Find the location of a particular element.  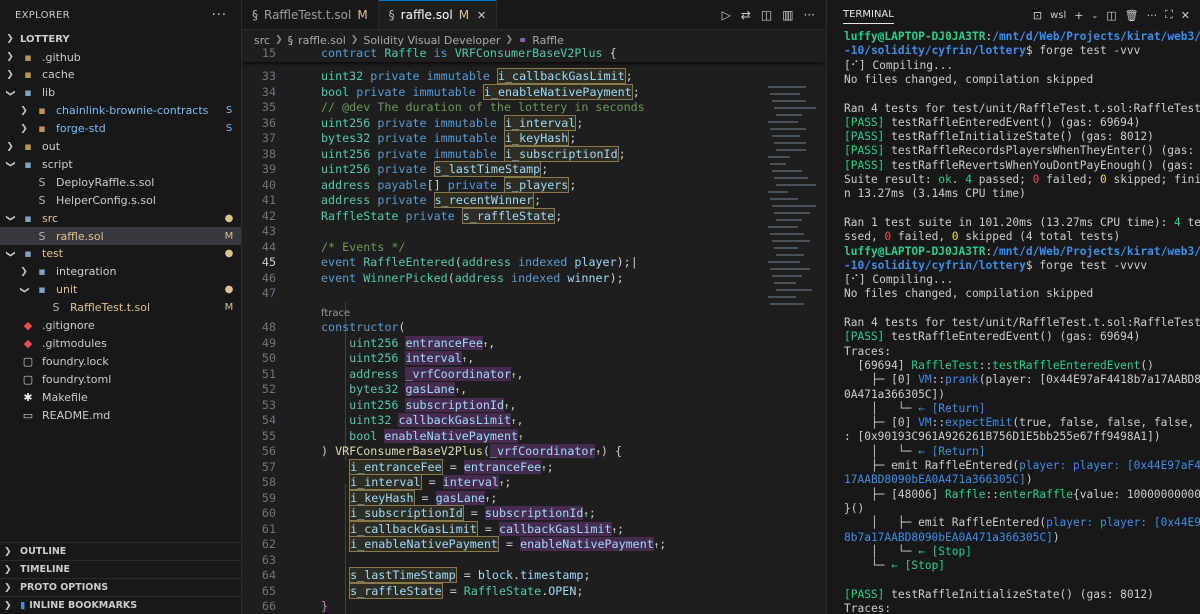

tab-raffle: § raffle.sol M ✕ is located at coordinates (438, 14).